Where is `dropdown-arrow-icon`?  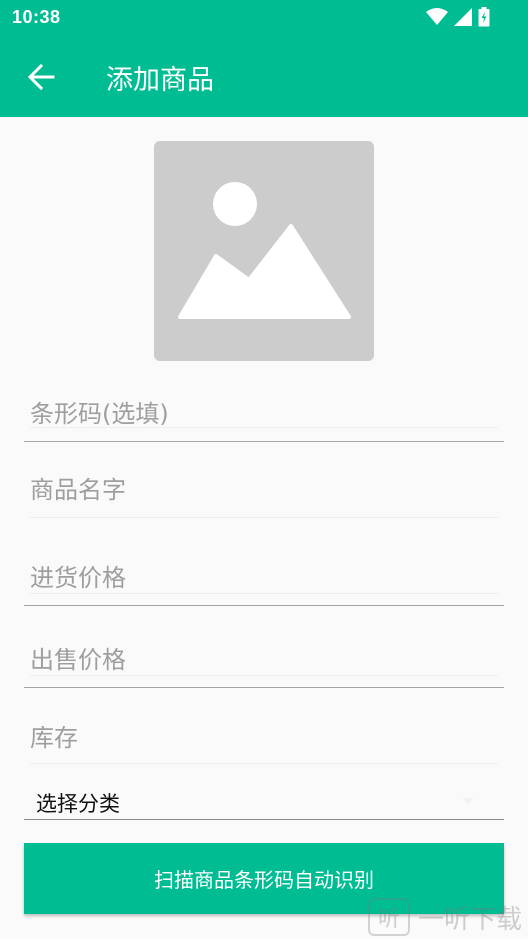 dropdown-arrow-icon is located at coordinates (468, 801).